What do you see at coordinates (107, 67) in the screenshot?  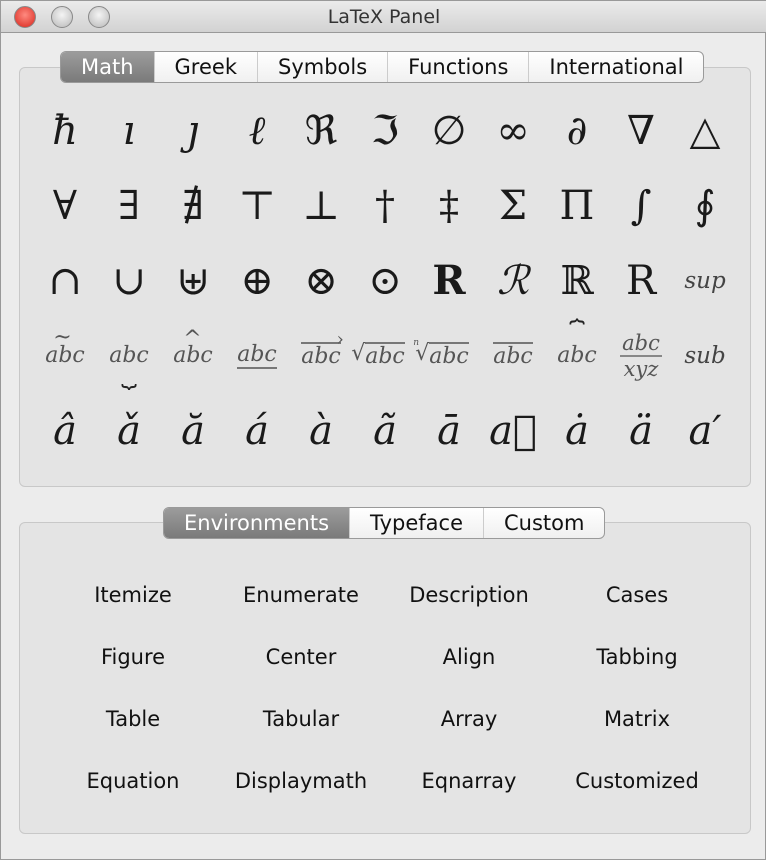 I see `tab-math: Math` at bounding box center [107, 67].